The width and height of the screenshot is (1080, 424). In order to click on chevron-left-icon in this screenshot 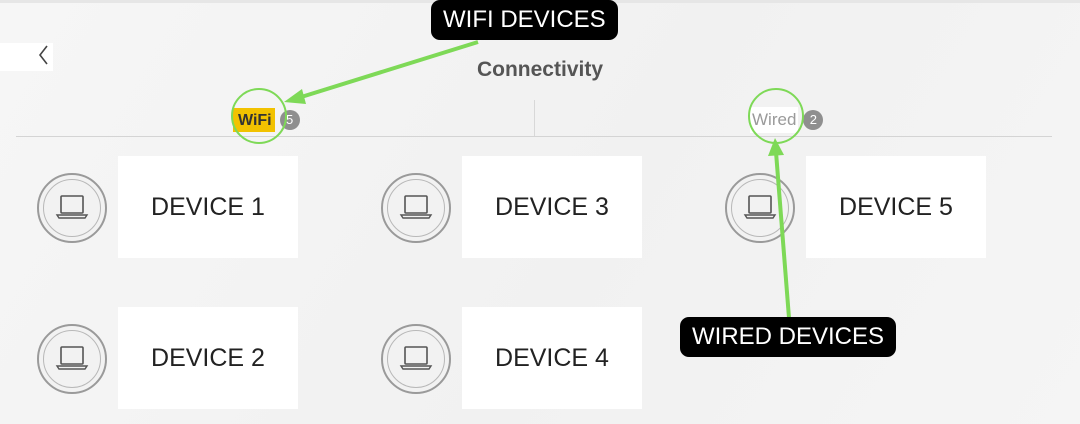, I will do `click(43, 55)`.